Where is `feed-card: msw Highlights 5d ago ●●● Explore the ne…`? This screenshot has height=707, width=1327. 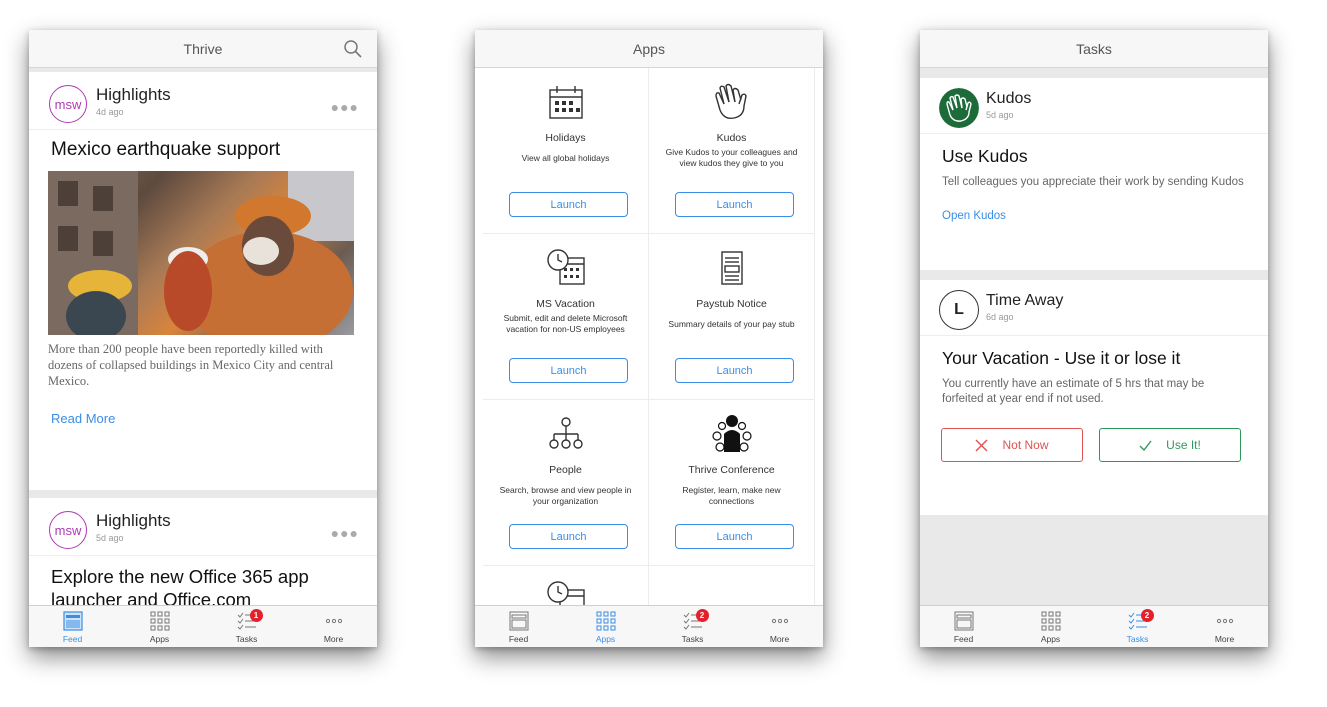 feed-card: msw Highlights 5d ago ●●● Explore the ne… is located at coordinates (203, 551).